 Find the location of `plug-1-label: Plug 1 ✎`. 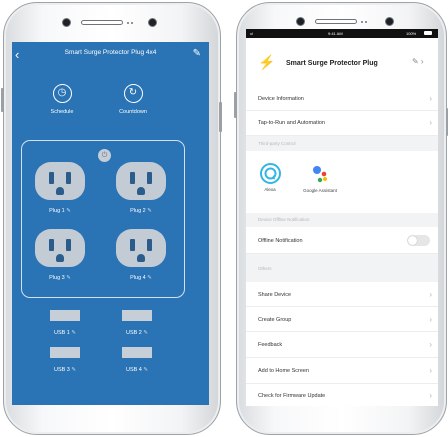

plug-1-label: Plug 1 ✎ is located at coordinates (60, 211).